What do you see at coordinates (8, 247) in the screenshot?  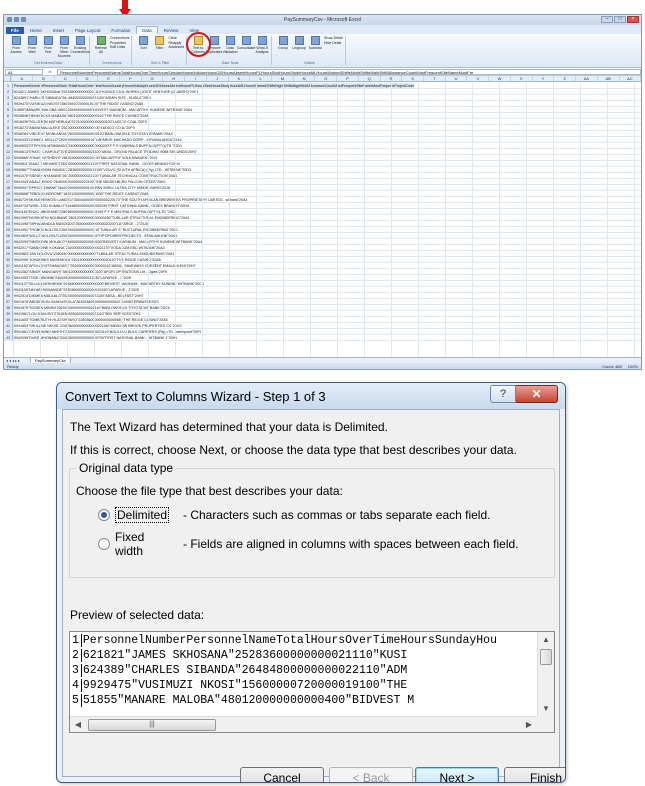 I see `row-number: 28` at bounding box center [8, 247].